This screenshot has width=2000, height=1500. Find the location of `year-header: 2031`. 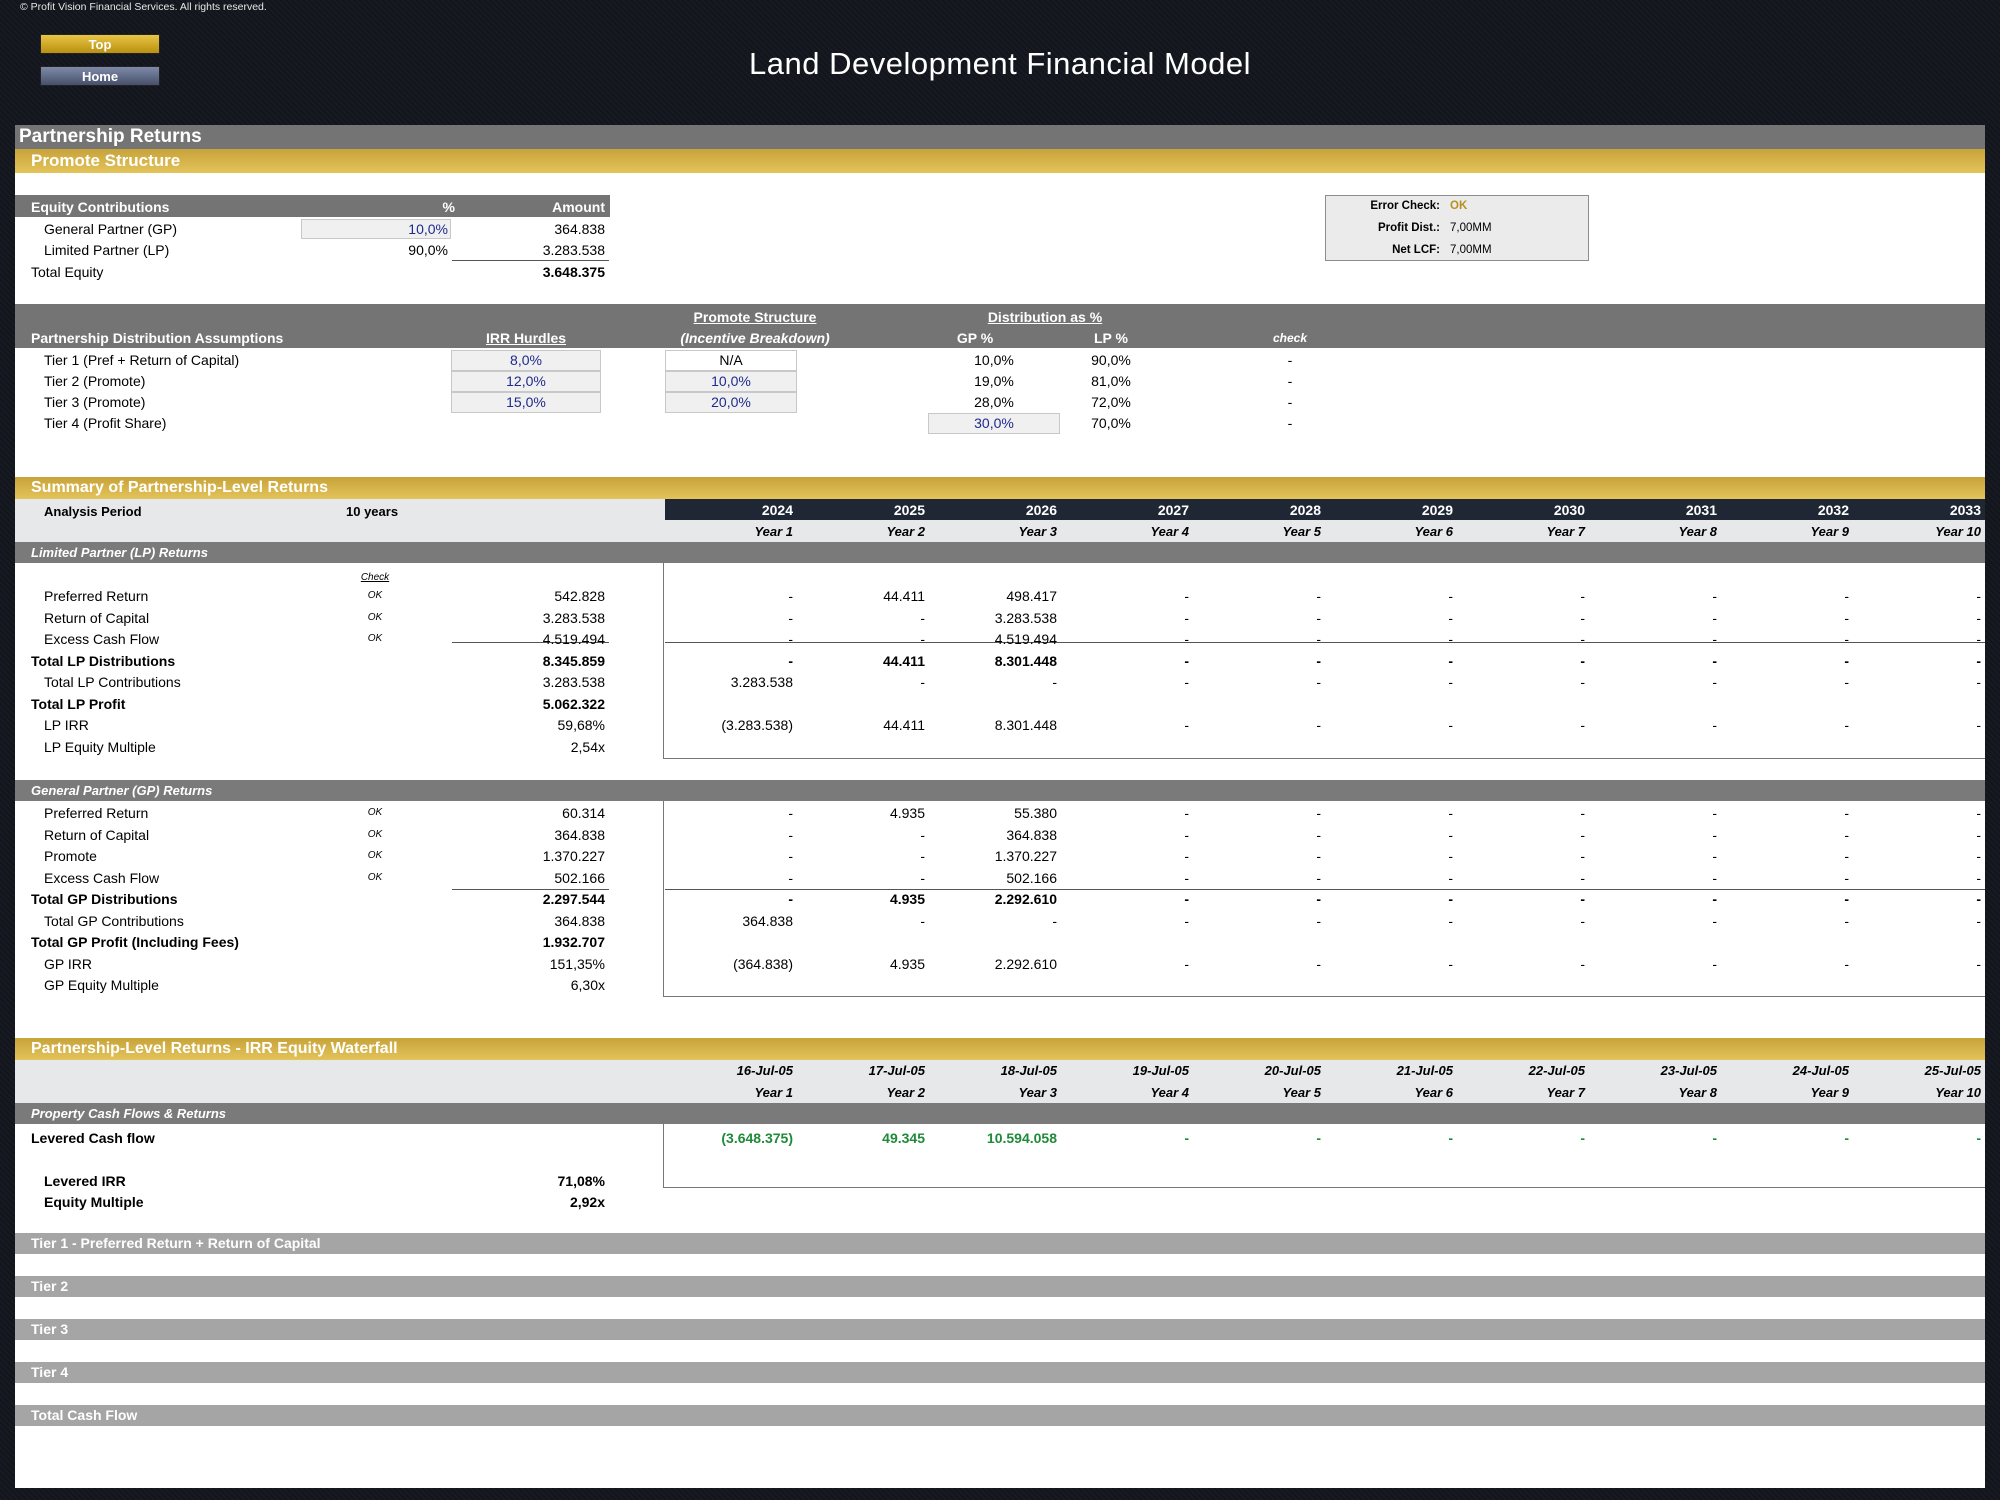

year-header: 2031 is located at coordinates (1701, 510).